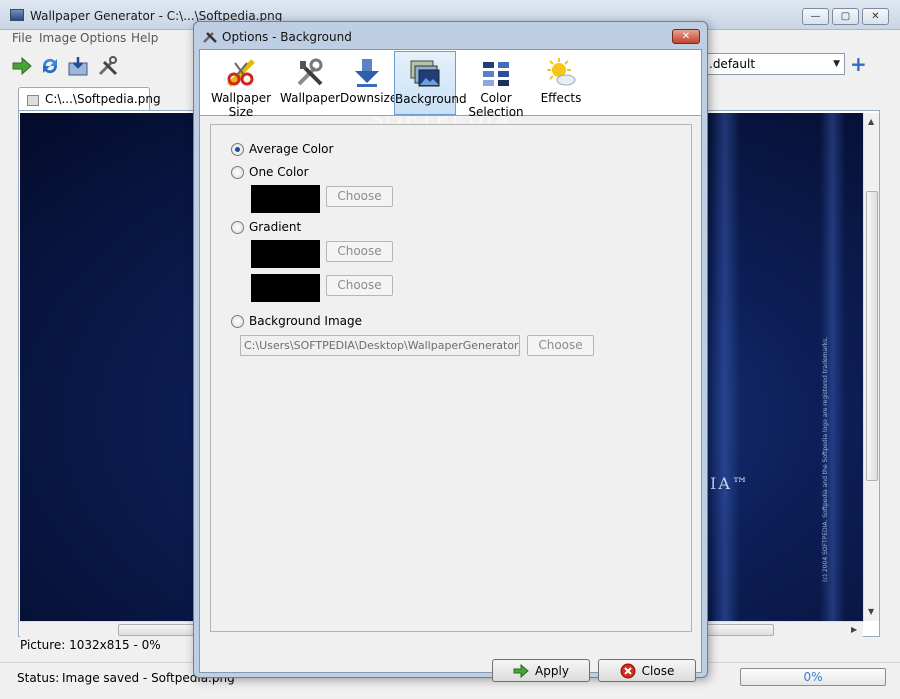 The image size is (900, 699). Describe the element at coordinates (22, 38) in the screenshot. I see `menu-file: File` at that location.